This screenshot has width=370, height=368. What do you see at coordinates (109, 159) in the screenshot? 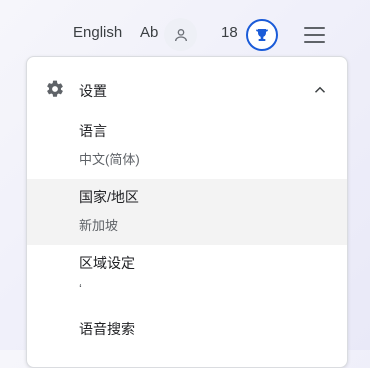
I see `setting-value: 中文(简体)` at bounding box center [109, 159].